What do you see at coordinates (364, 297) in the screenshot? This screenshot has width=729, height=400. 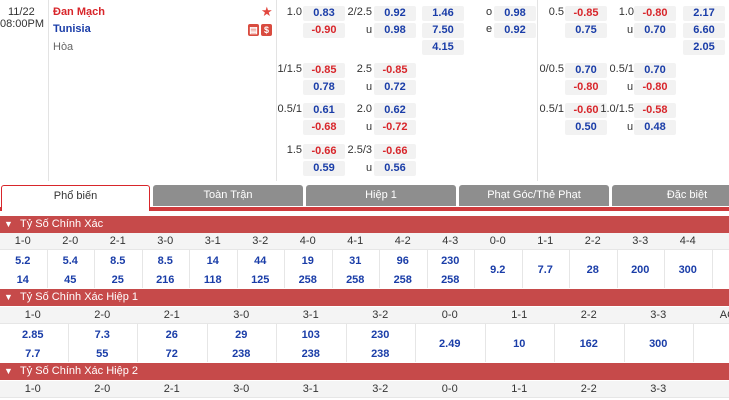 I see `section-correct-score-h1: ▼ Tỷ Số Chính Xác Hiệp 1` at bounding box center [364, 297].